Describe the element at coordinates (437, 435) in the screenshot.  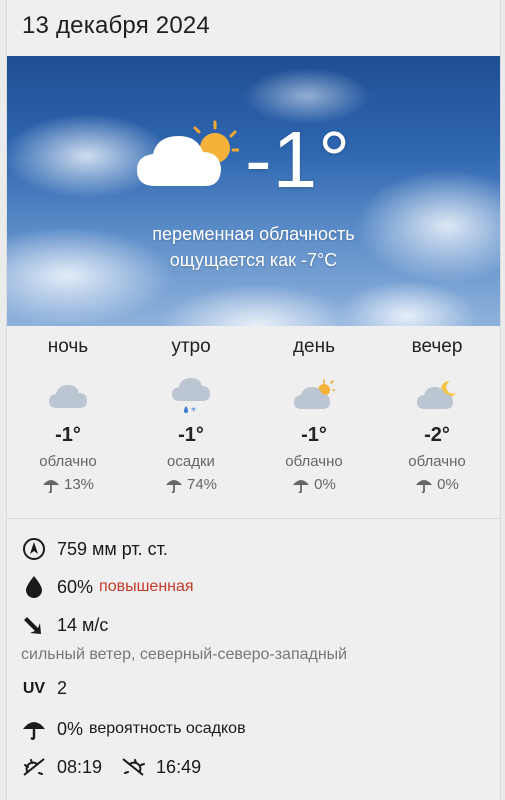
I see `period-temperature: -2°` at that location.